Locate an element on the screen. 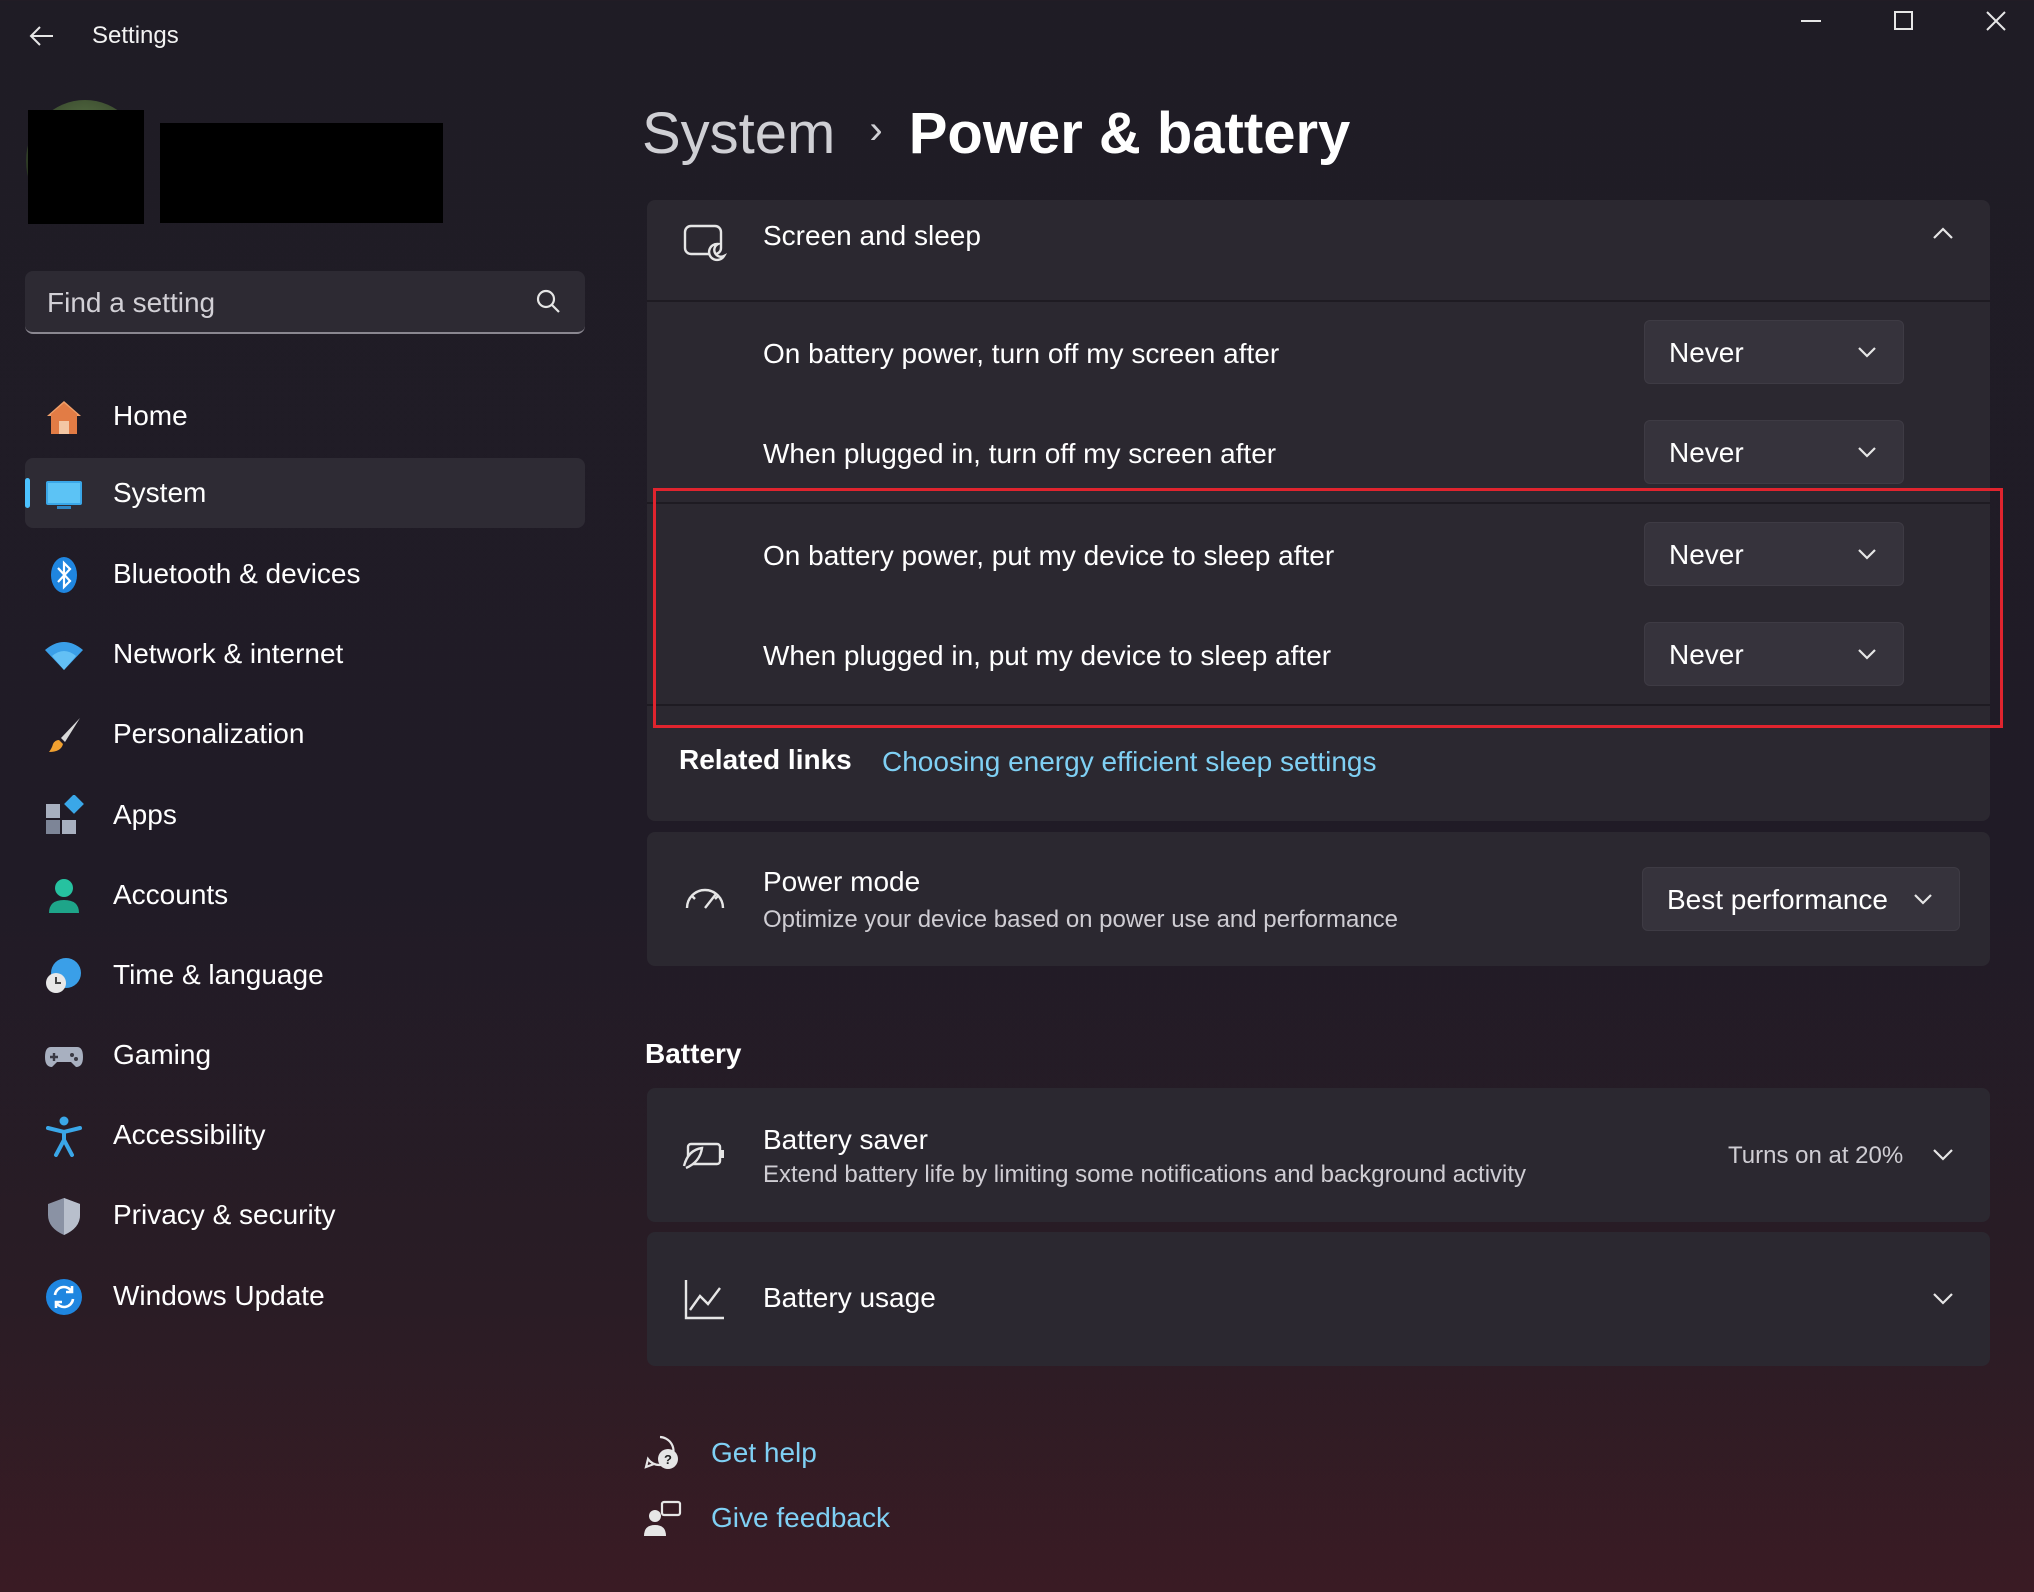  nav-item-privacy-security: Privacy & security is located at coordinates (305, 1215).